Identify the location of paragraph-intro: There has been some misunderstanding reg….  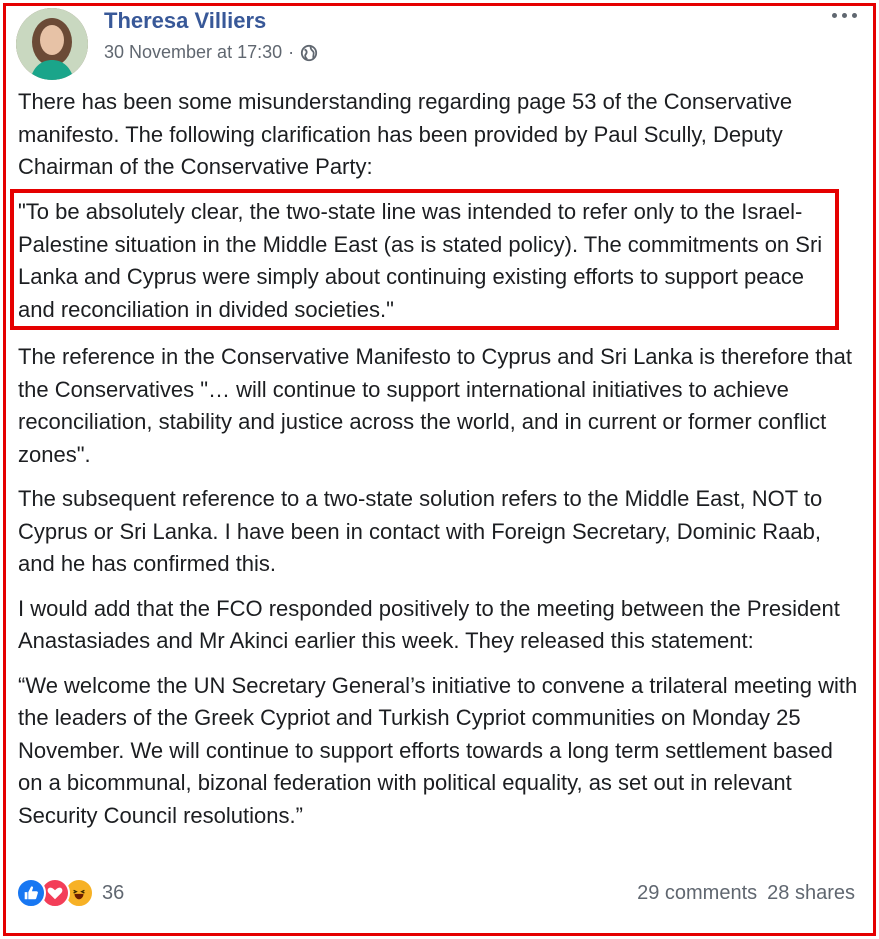
(405, 134).